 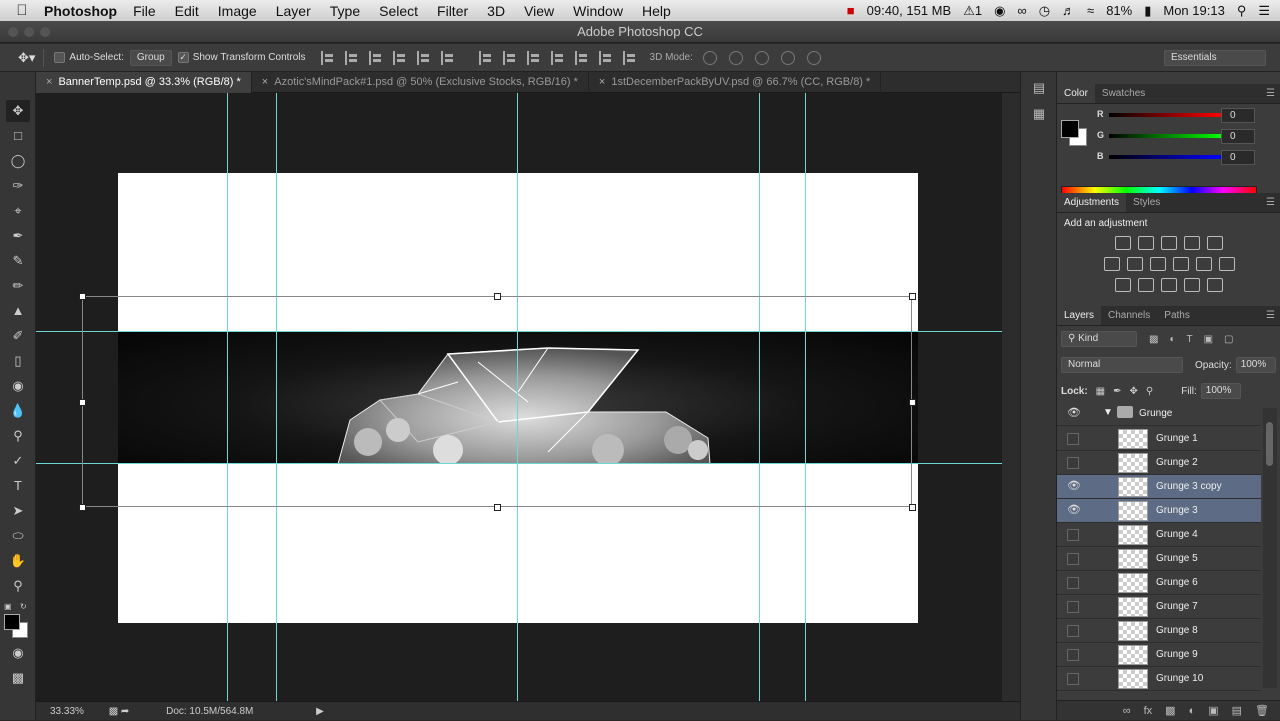 What do you see at coordinates (1129, 391) in the screenshot?
I see `lock-icons: ▦✒✥⚲` at bounding box center [1129, 391].